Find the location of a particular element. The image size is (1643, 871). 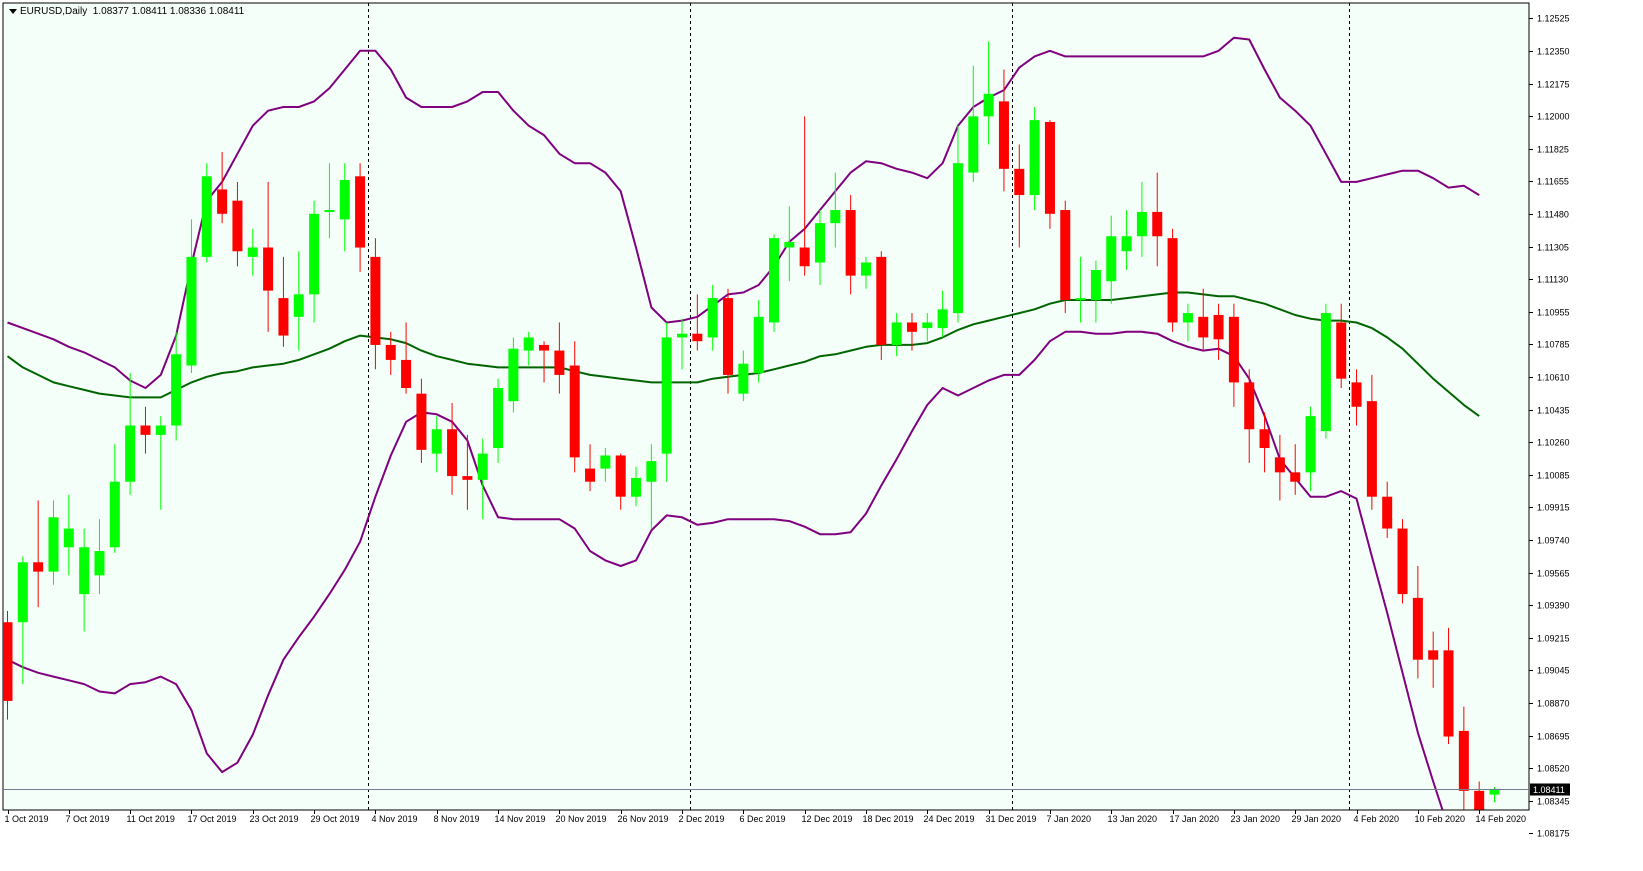

price-tick-label: 1.09215 is located at coordinates (1553, 639).